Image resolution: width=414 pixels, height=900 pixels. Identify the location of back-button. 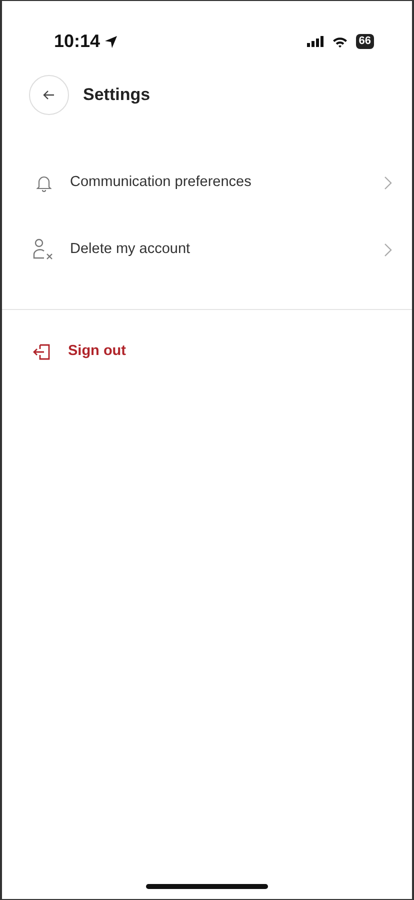
(49, 95).